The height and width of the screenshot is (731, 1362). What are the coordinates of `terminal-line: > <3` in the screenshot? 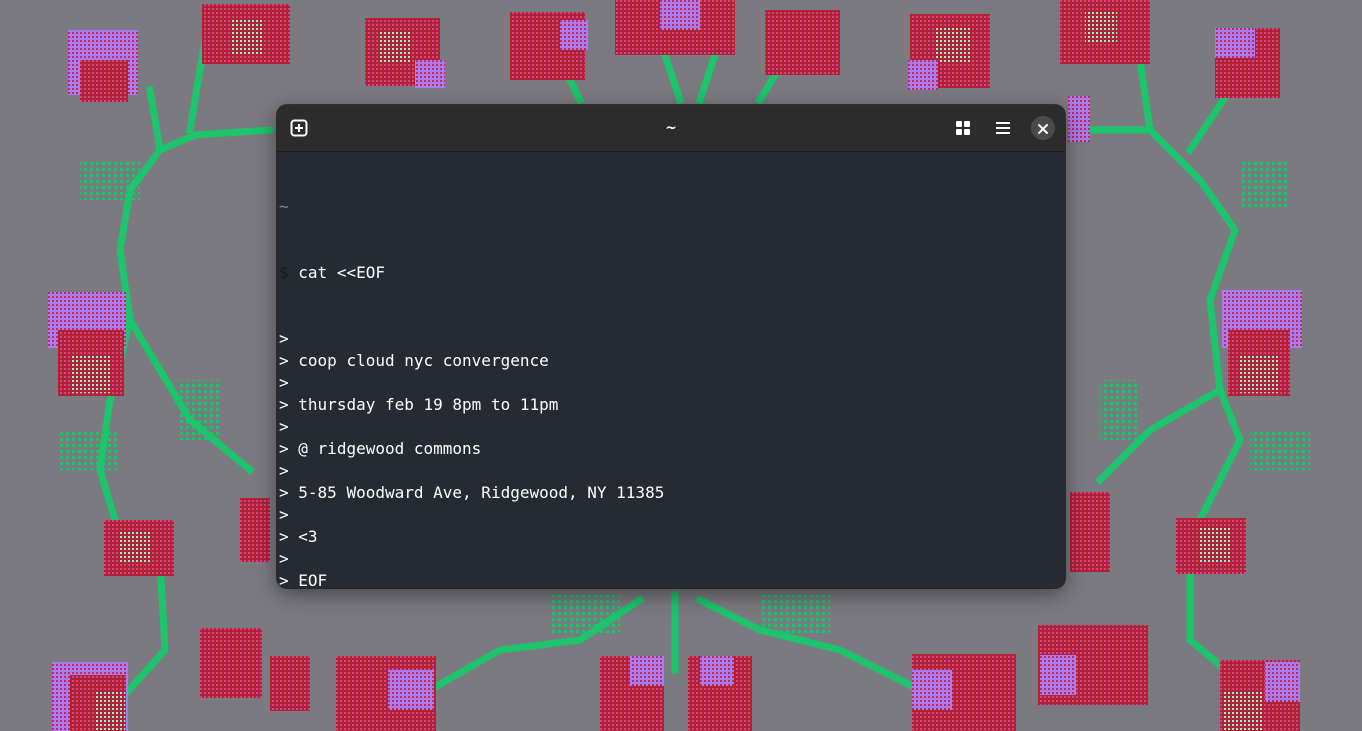 It's located at (672, 537).